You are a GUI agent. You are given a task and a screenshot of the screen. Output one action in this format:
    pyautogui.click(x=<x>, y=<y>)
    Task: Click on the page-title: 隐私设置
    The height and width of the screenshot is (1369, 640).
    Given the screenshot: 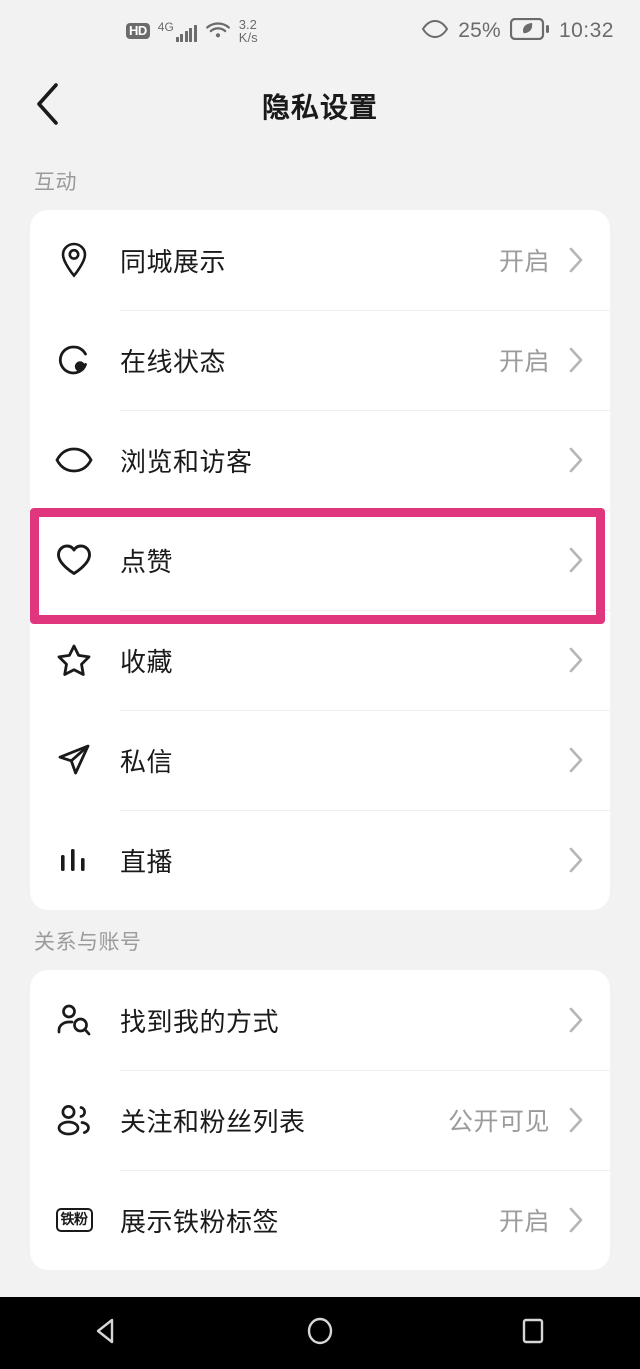 What is the action you would take?
    pyautogui.click(x=319, y=107)
    